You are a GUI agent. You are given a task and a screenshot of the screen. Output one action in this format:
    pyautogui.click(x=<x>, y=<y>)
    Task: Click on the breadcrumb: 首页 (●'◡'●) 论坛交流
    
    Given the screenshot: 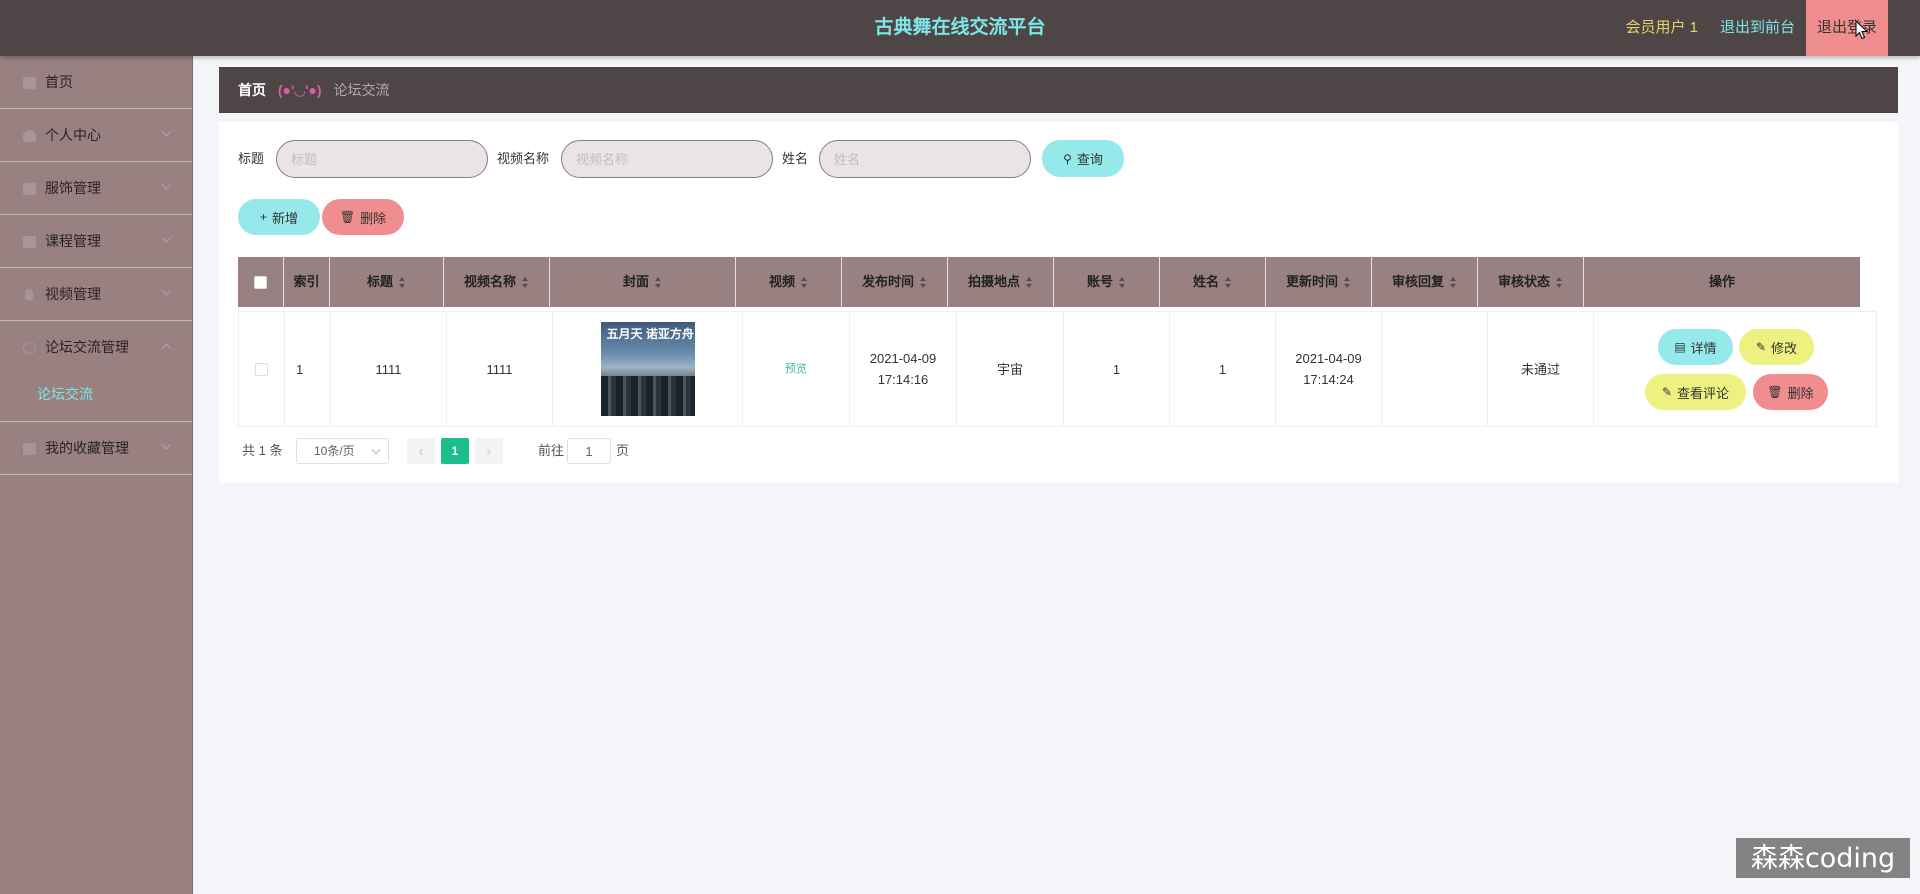 What is the action you would take?
    pyautogui.click(x=1058, y=90)
    